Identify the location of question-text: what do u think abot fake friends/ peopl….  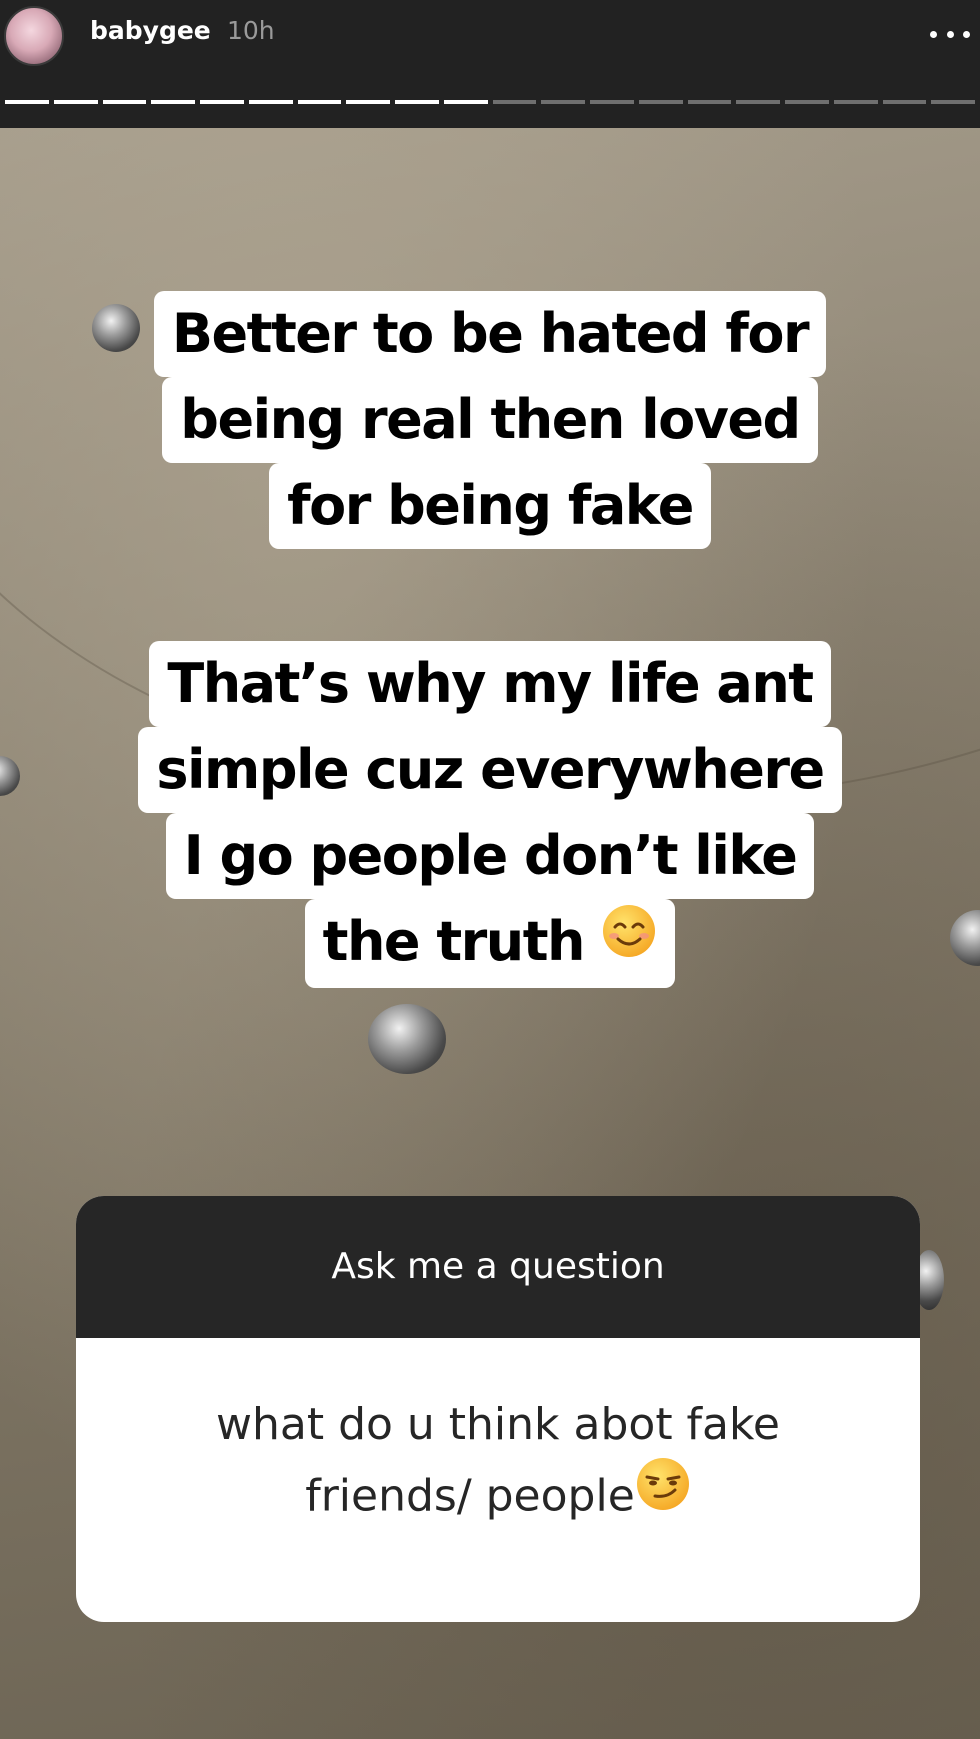
(498, 1437).